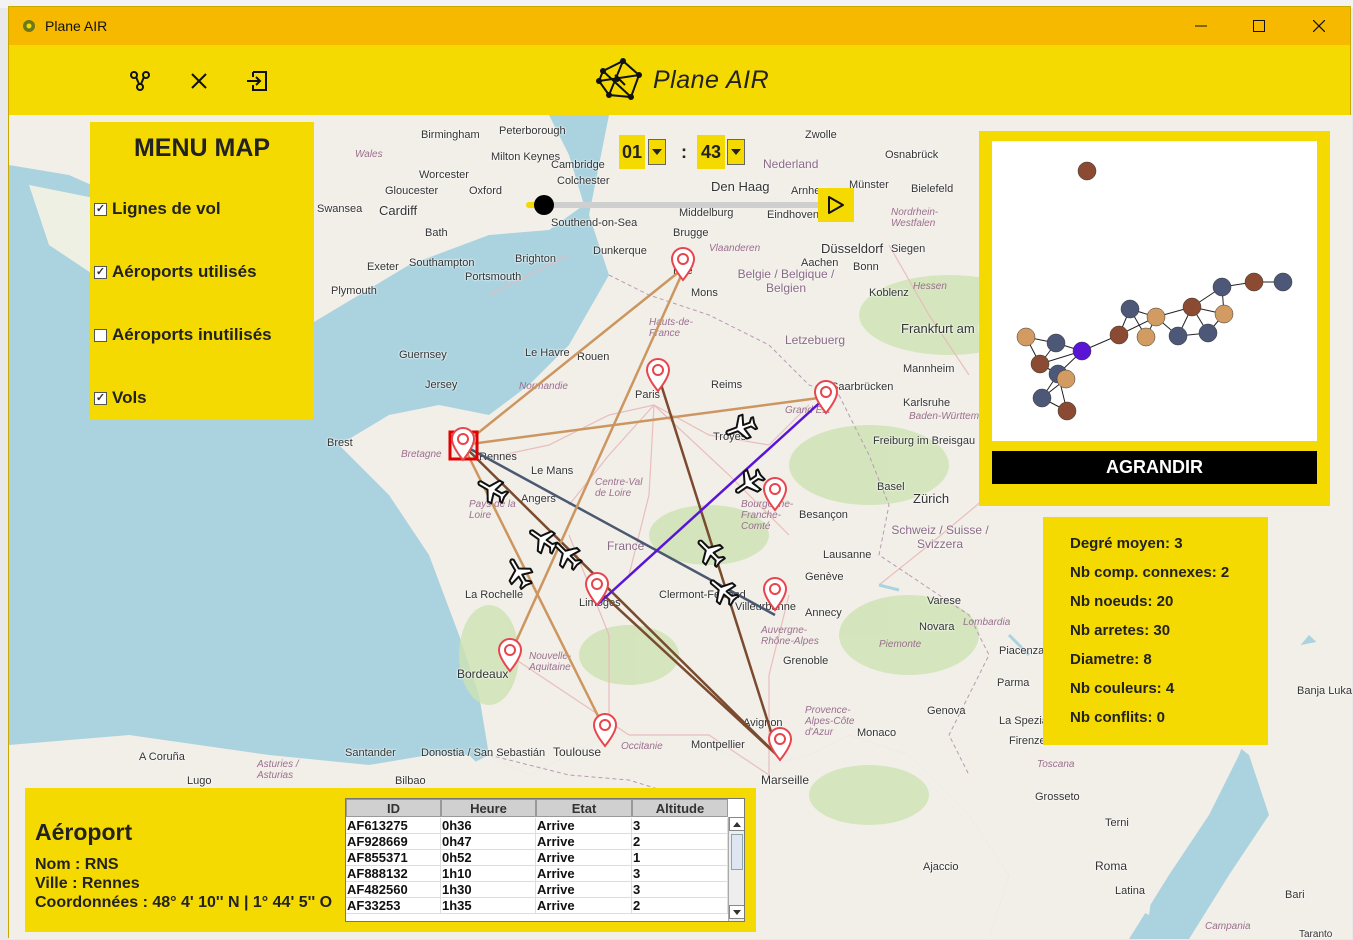 The height and width of the screenshot is (940, 1353). I want to click on cell-id: AF855371, so click(393, 857).